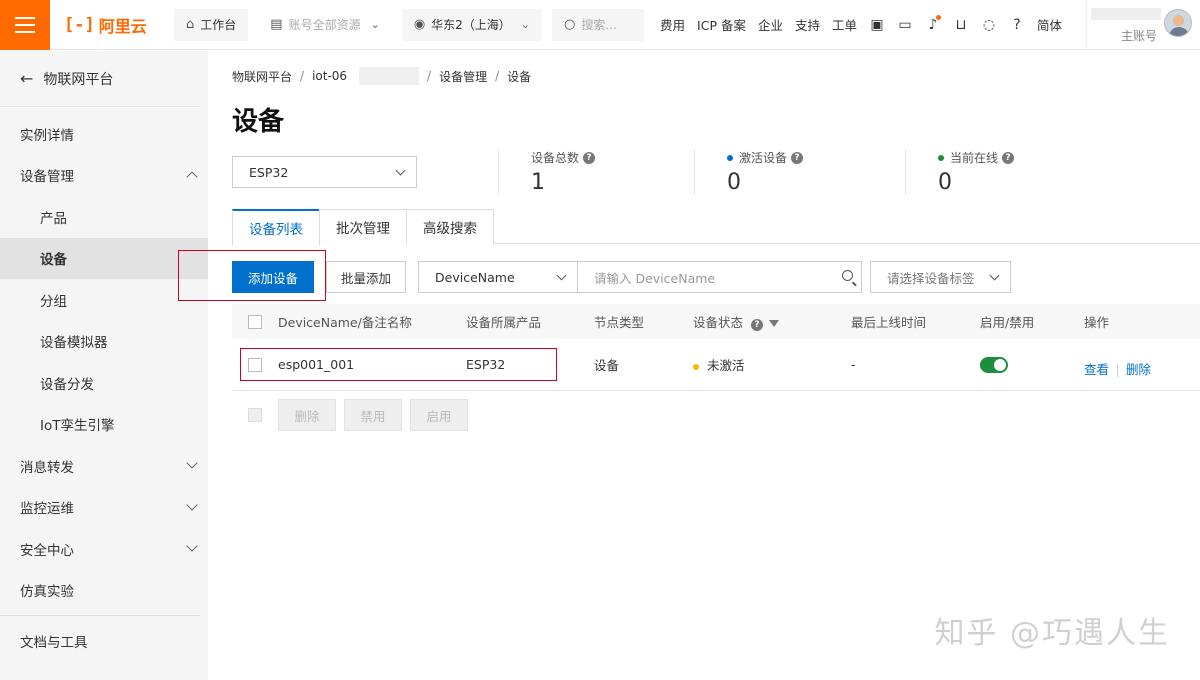 The width and height of the screenshot is (1200, 680). What do you see at coordinates (770, 24) in the screenshot?
I see `nav-link-enterprise: 企业` at bounding box center [770, 24].